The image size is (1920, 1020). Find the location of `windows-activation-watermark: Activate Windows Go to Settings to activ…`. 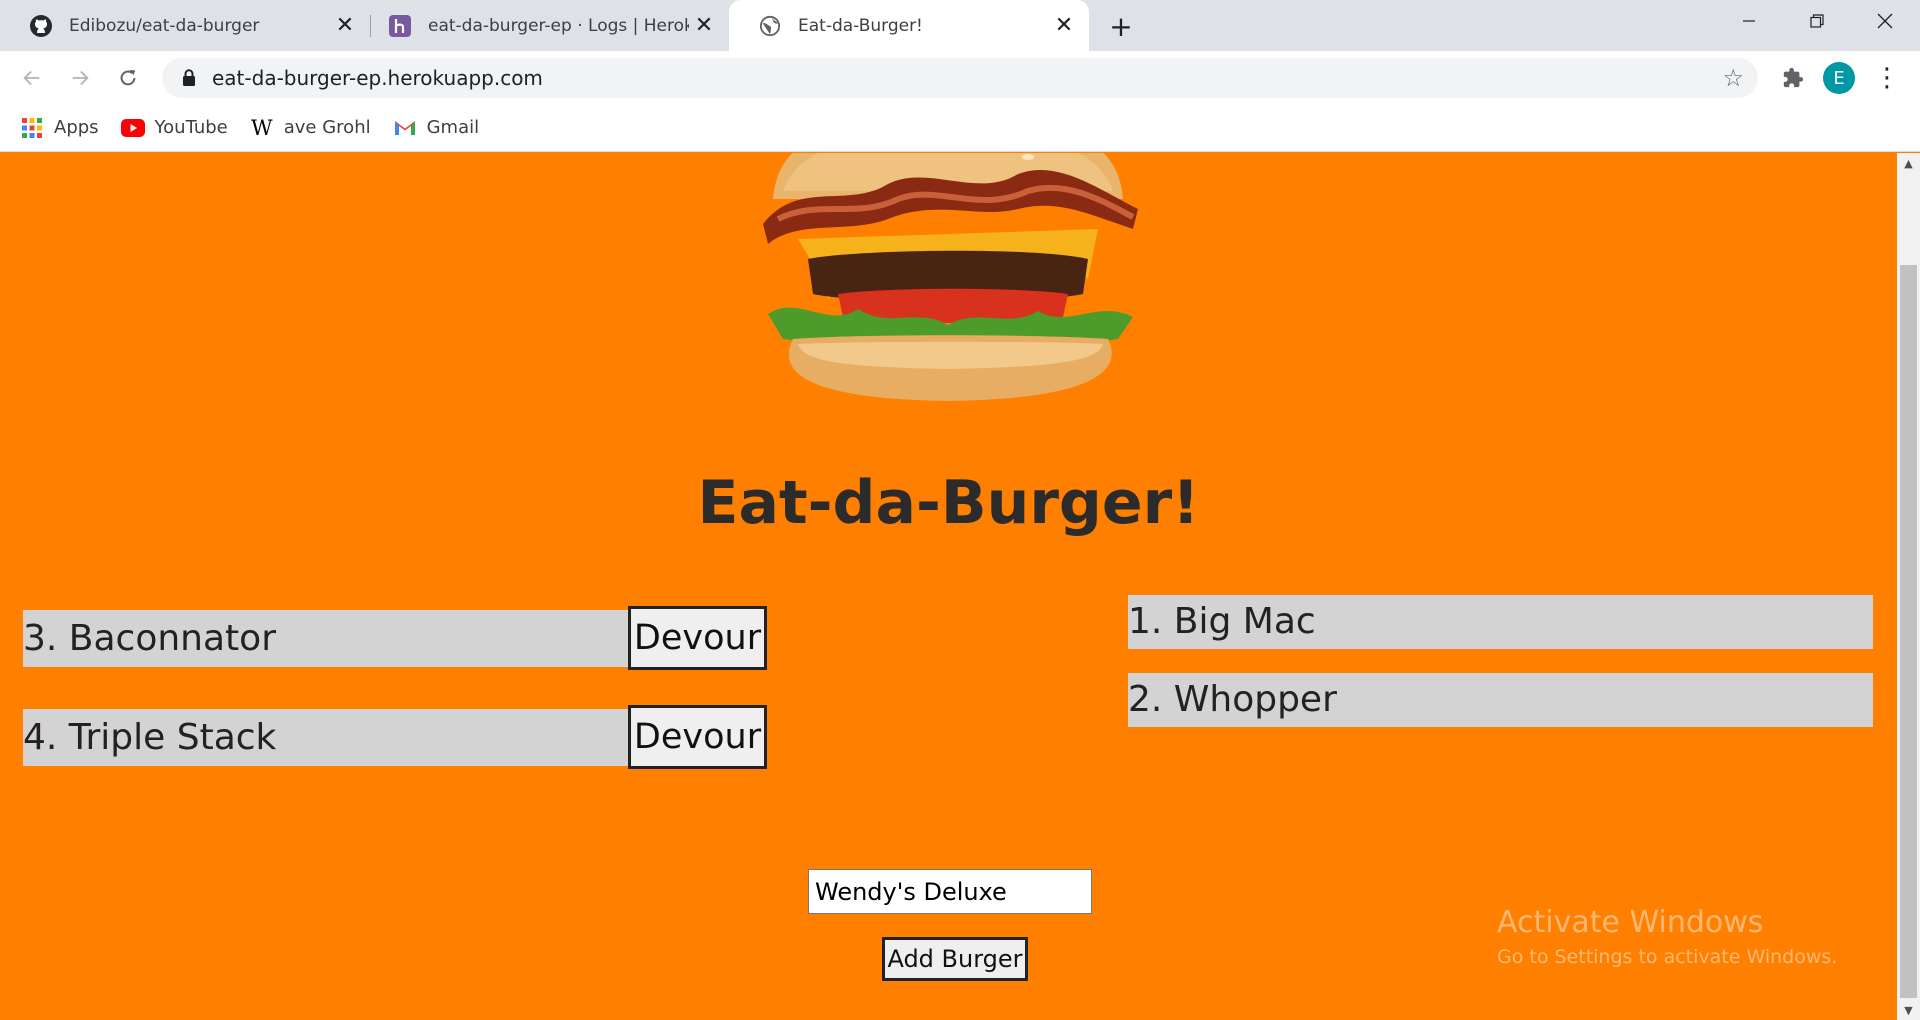

windows-activation-watermark: Activate Windows Go to Settings to activ… is located at coordinates (1667, 936).